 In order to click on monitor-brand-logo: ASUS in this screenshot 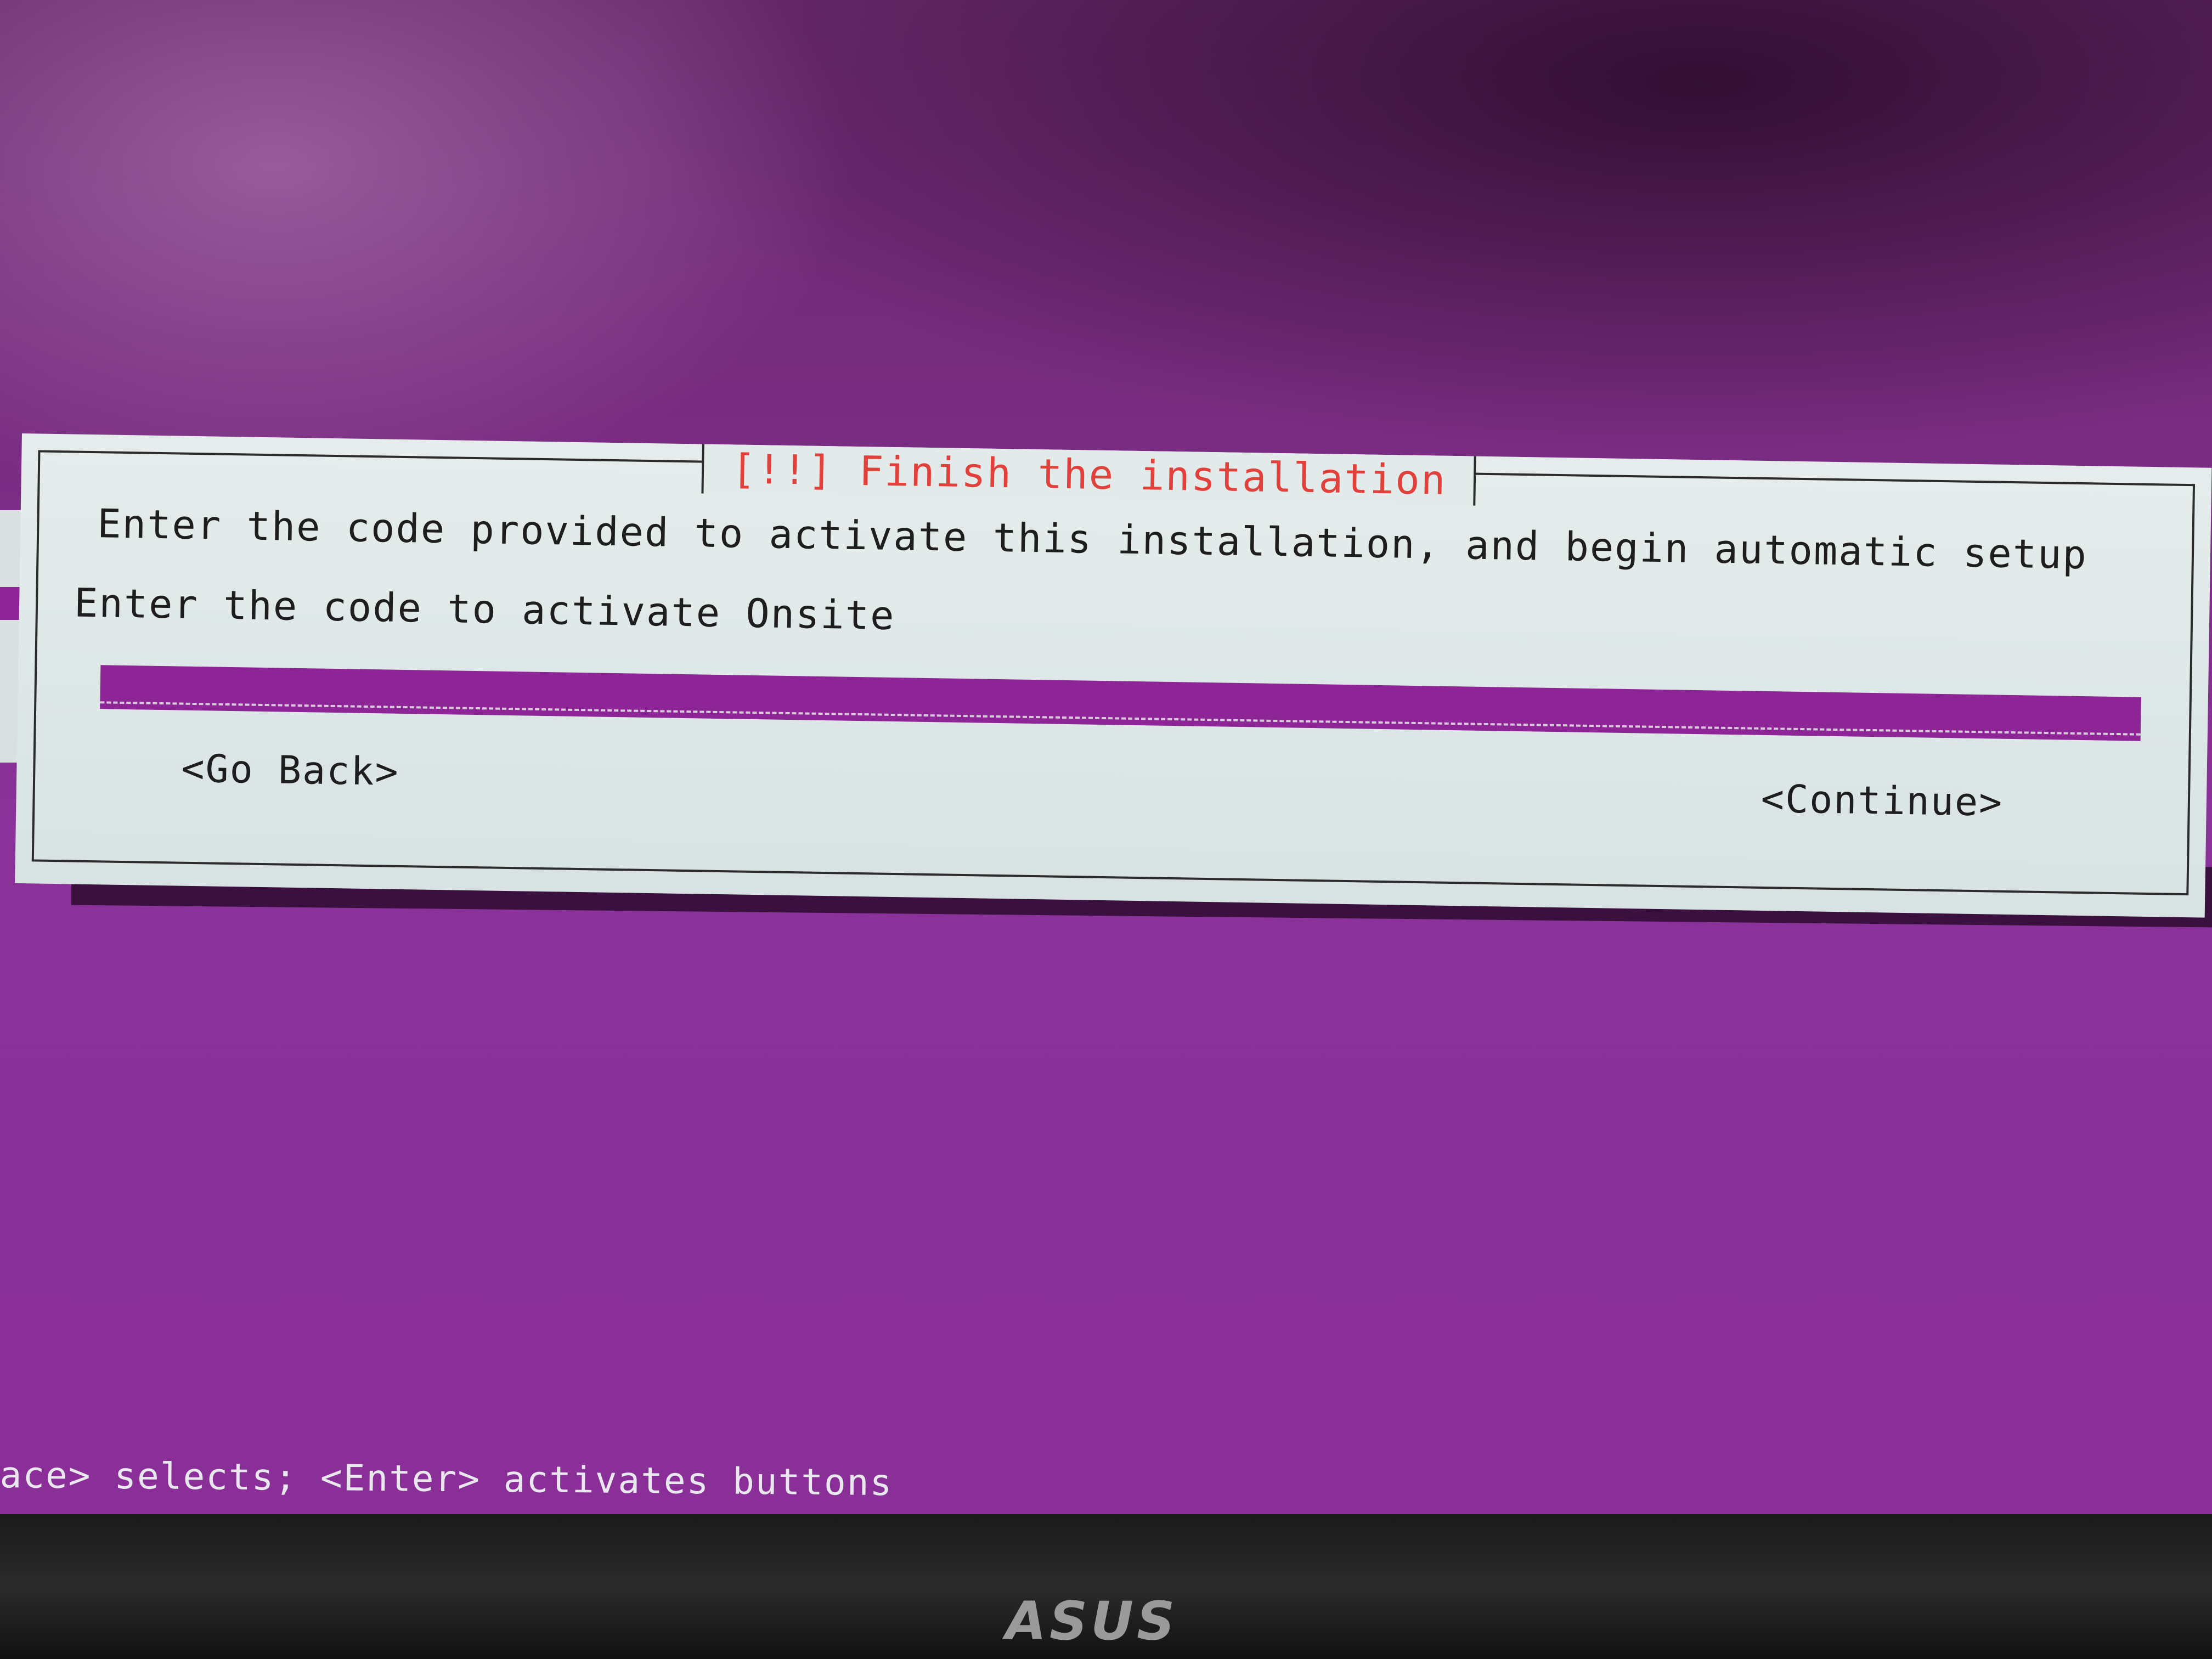, I will do `click(1091, 1621)`.